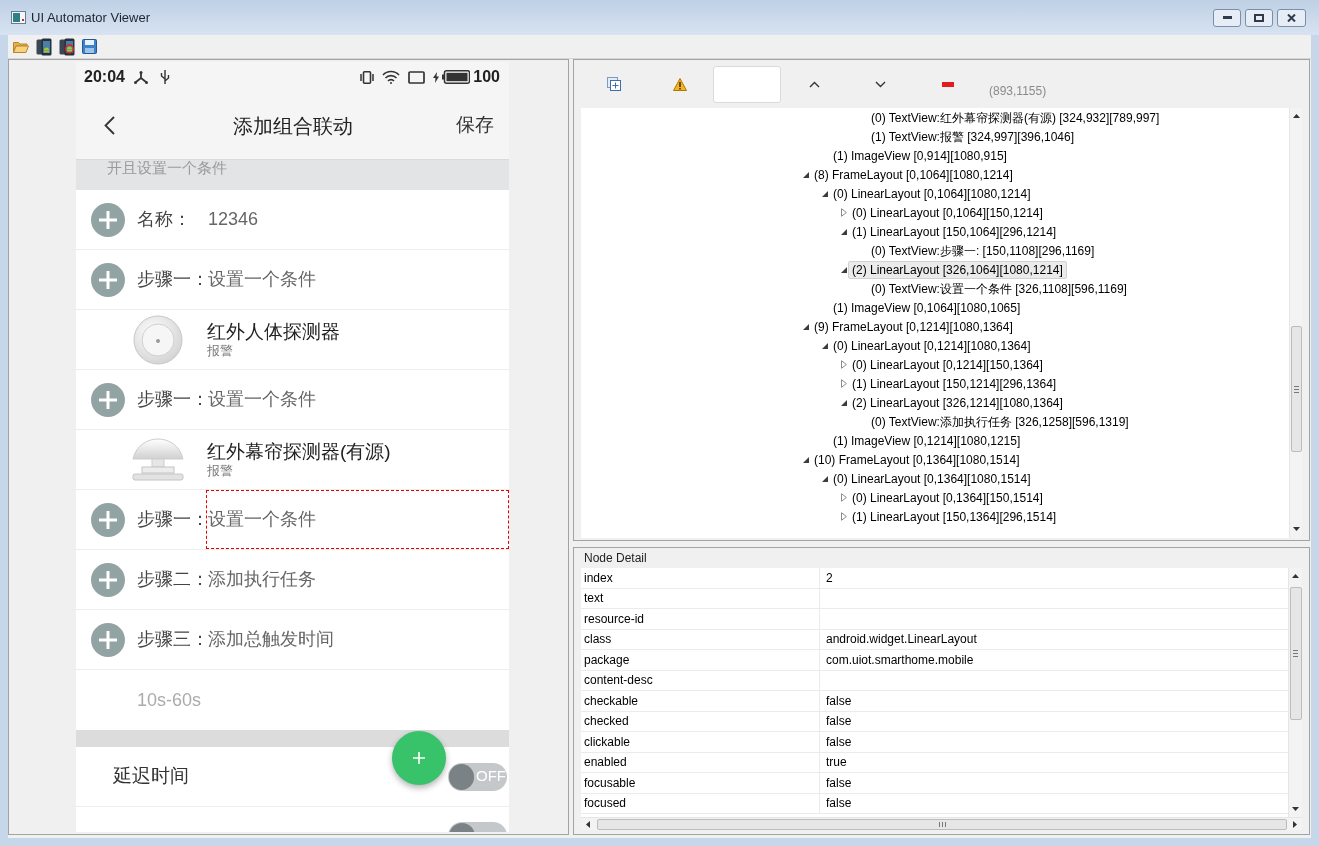  Describe the element at coordinates (89, 46) in the screenshot. I see `save-icon` at that location.